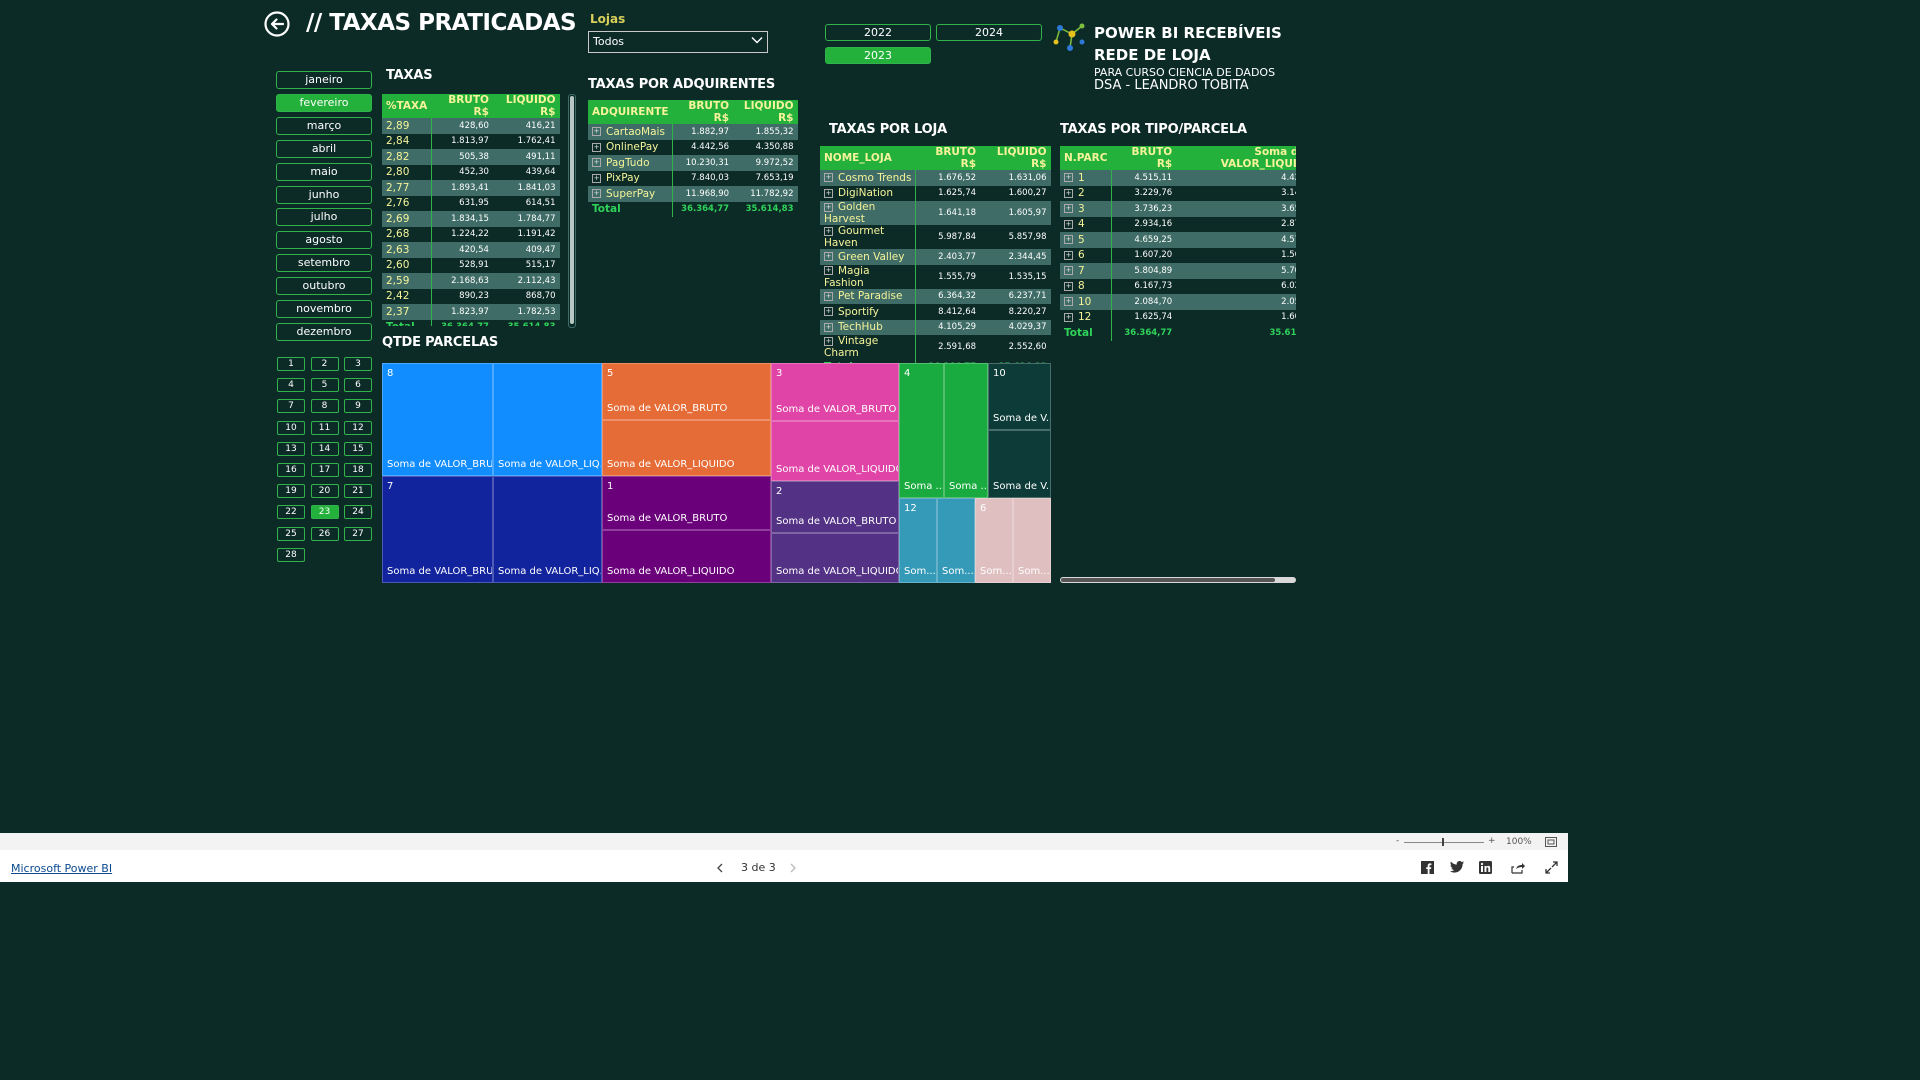 The image size is (1920, 1080). Describe the element at coordinates (572, 211) in the screenshot. I see `taxas-scrollbar` at that location.